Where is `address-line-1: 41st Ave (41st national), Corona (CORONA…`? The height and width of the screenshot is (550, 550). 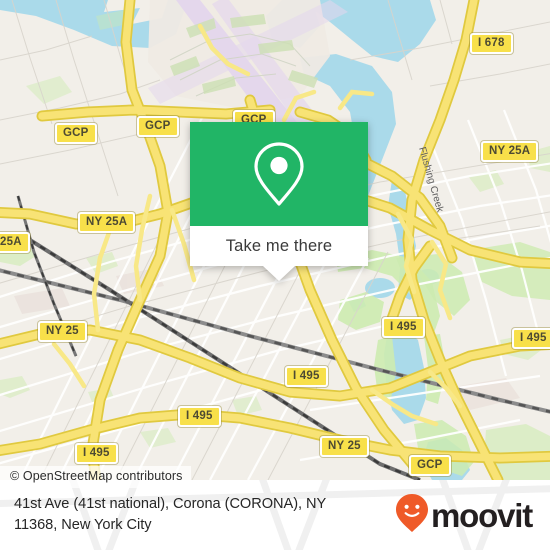
address-line-1: 41st Ave (41st national), Corona (CORONA… is located at coordinates (170, 504).